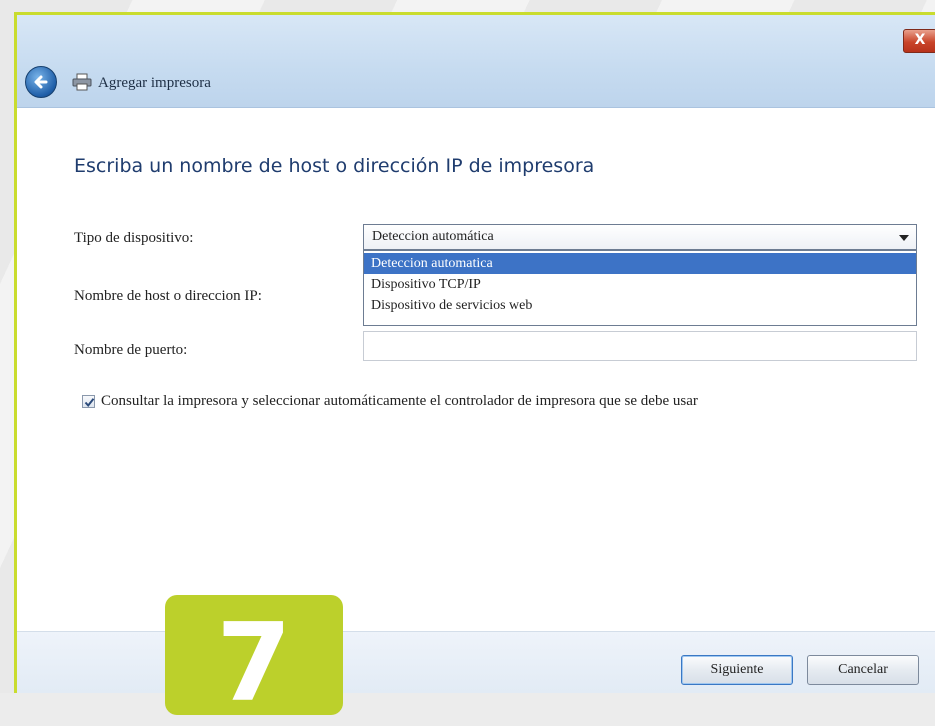 The image size is (935, 726). What do you see at coordinates (131, 350) in the screenshot?
I see `port-label: Nombre de puerto:` at bounding box center [131, 350].